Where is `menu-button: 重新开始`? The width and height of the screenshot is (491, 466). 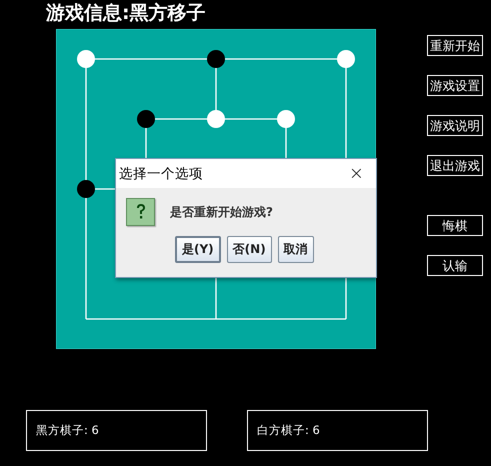 menu-button: 重新开始 is located at coordinates (455, 45).